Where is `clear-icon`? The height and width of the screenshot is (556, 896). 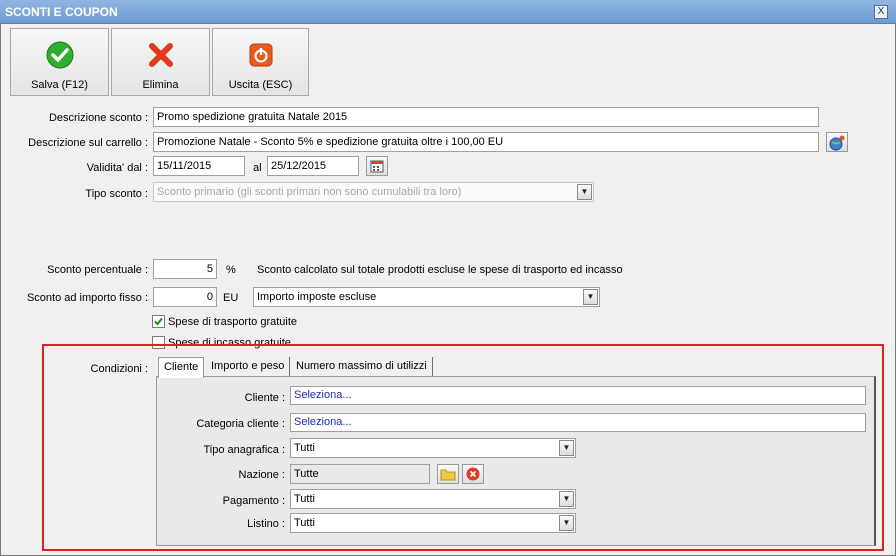
clear-icon is located at coordinates (473, 474).